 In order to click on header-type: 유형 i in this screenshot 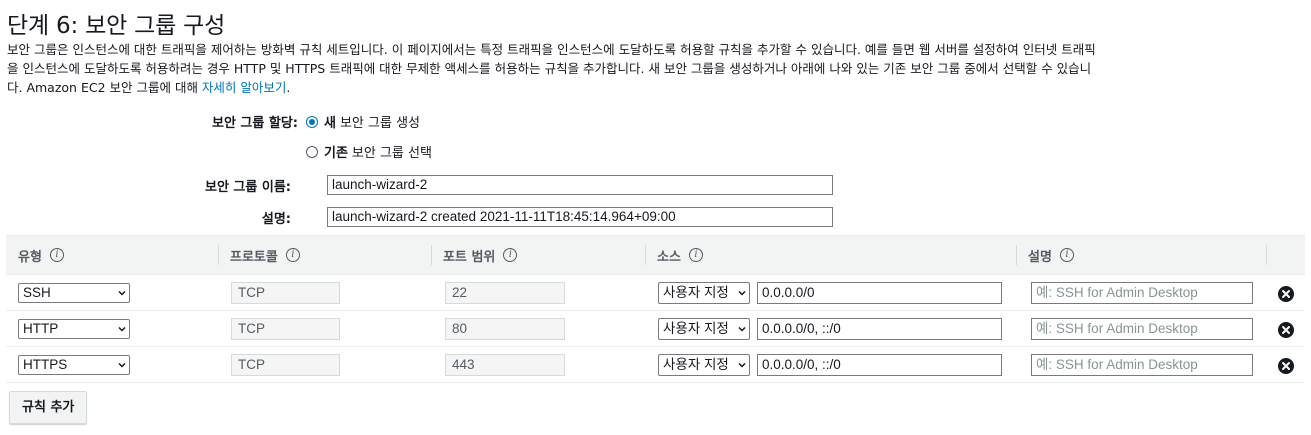, I will do `click(41, 255)`.